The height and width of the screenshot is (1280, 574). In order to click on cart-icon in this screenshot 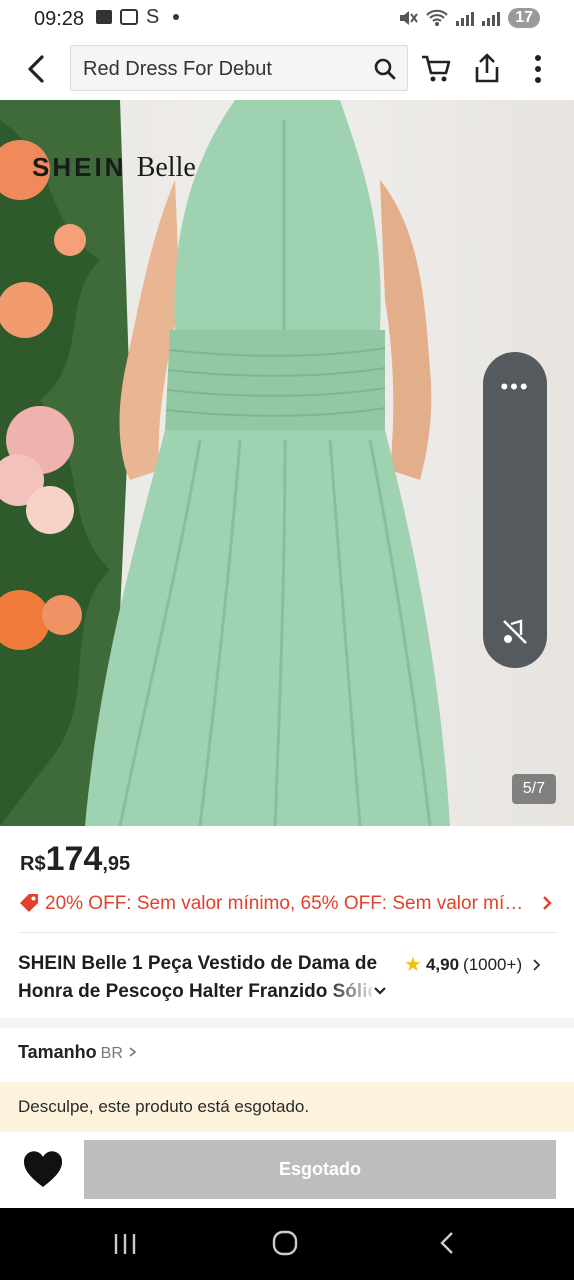, I will do `click(436, 69)`.